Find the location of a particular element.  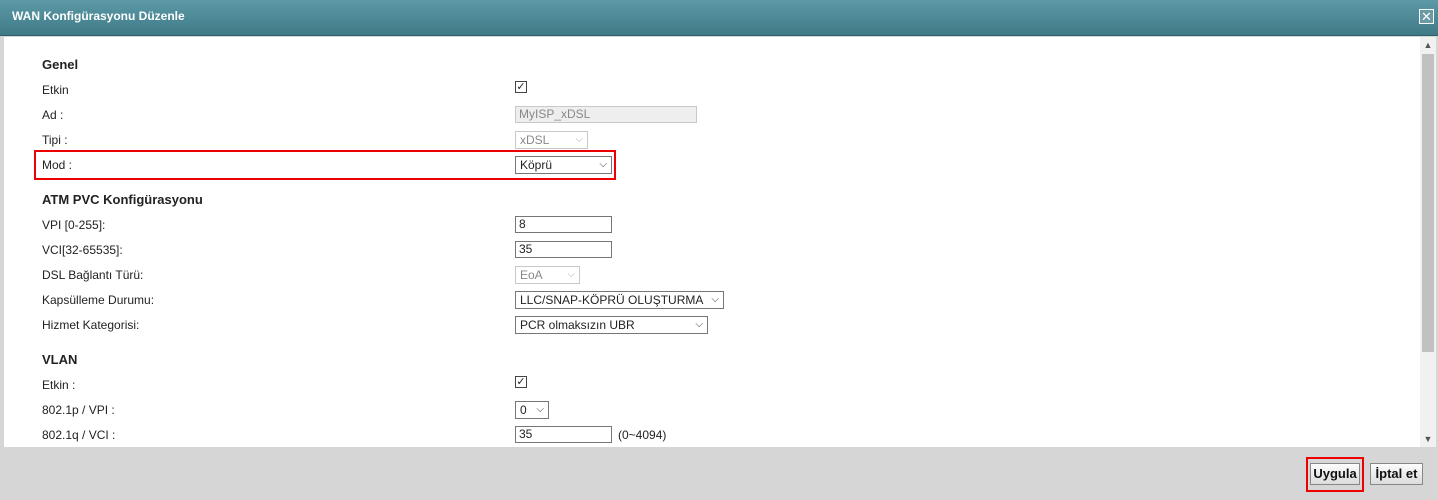

dsl-type-label: DSL Bağlantı Türü: is located at coordinates (93, 275).